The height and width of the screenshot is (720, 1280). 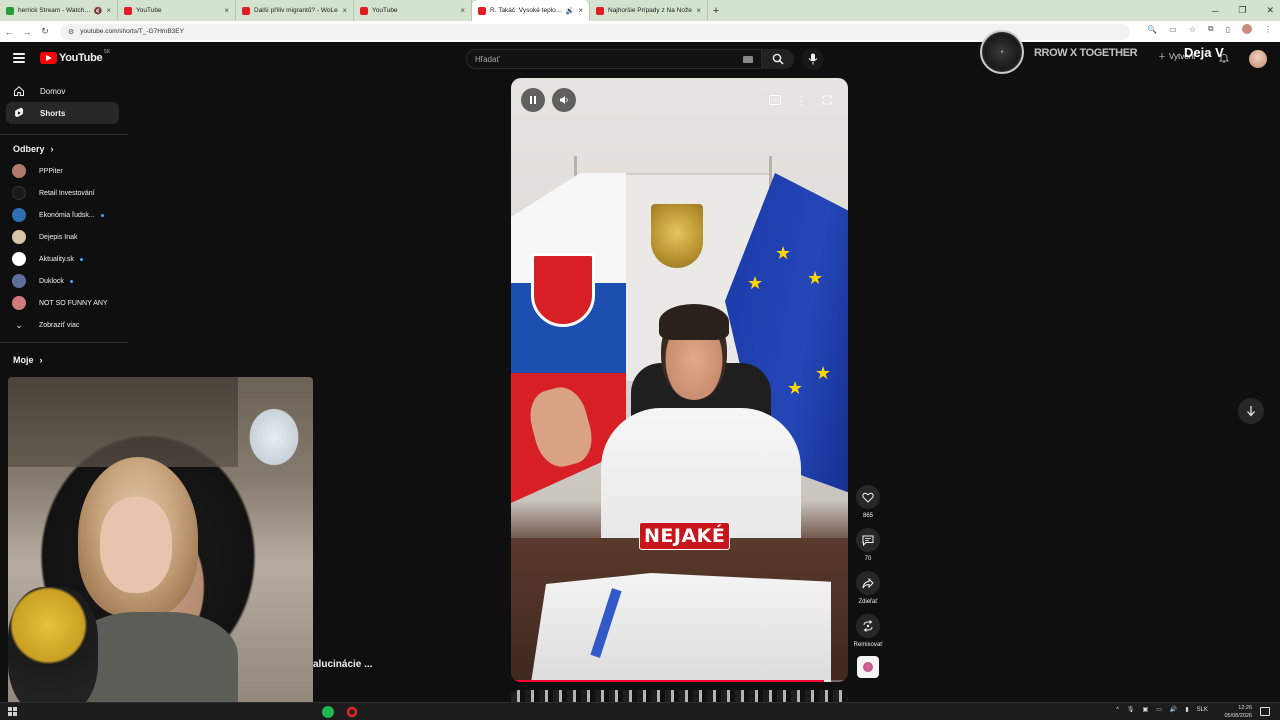 What do you see at coordinates (1086, 53) in the screenshot?
I see `stream-overlay-text: RROW X TOGETHER` at bounding box center [1086, 53].